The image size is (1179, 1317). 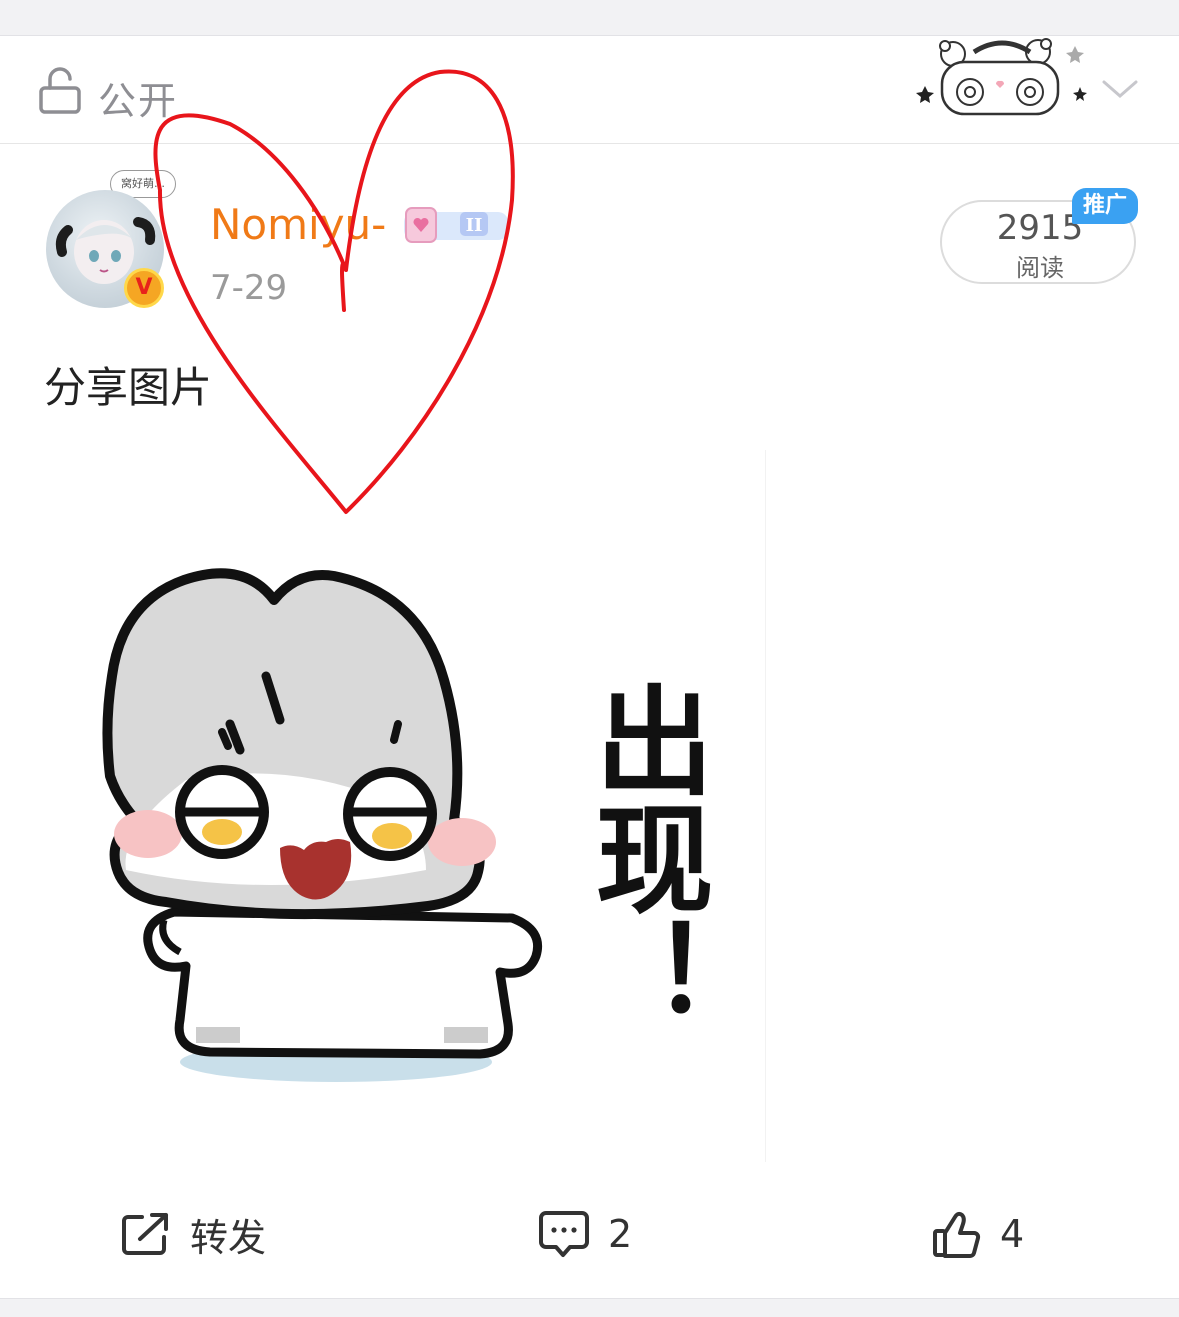 I want to click on author-name: Nomiyu-, so click(x=298, y=224).